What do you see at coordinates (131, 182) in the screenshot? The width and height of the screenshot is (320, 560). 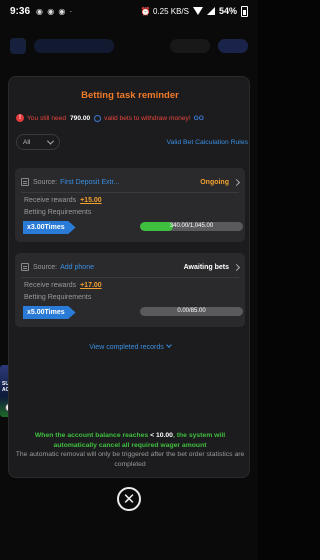 I see `task-header: Source: First Deposit Extr... Ongoing` at bounding box center [131, 182].